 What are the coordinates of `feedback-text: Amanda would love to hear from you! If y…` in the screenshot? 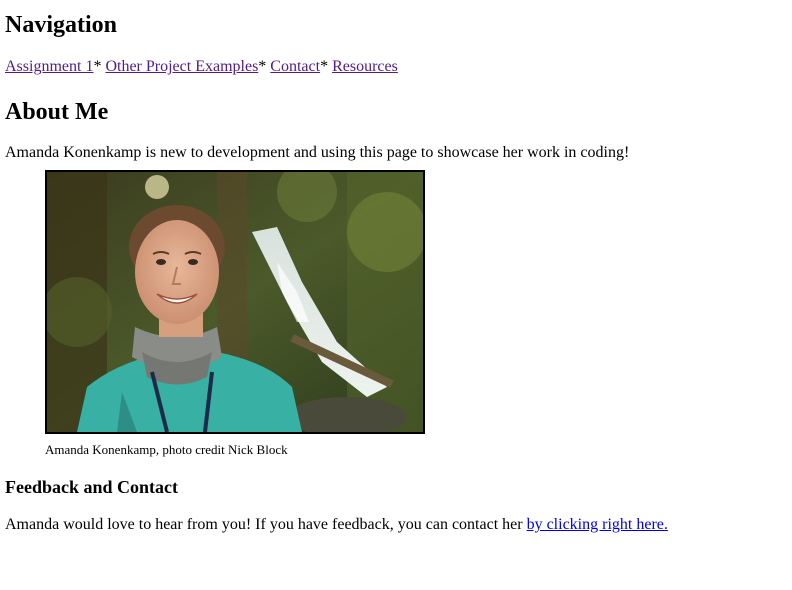 It's located at (266, 524).